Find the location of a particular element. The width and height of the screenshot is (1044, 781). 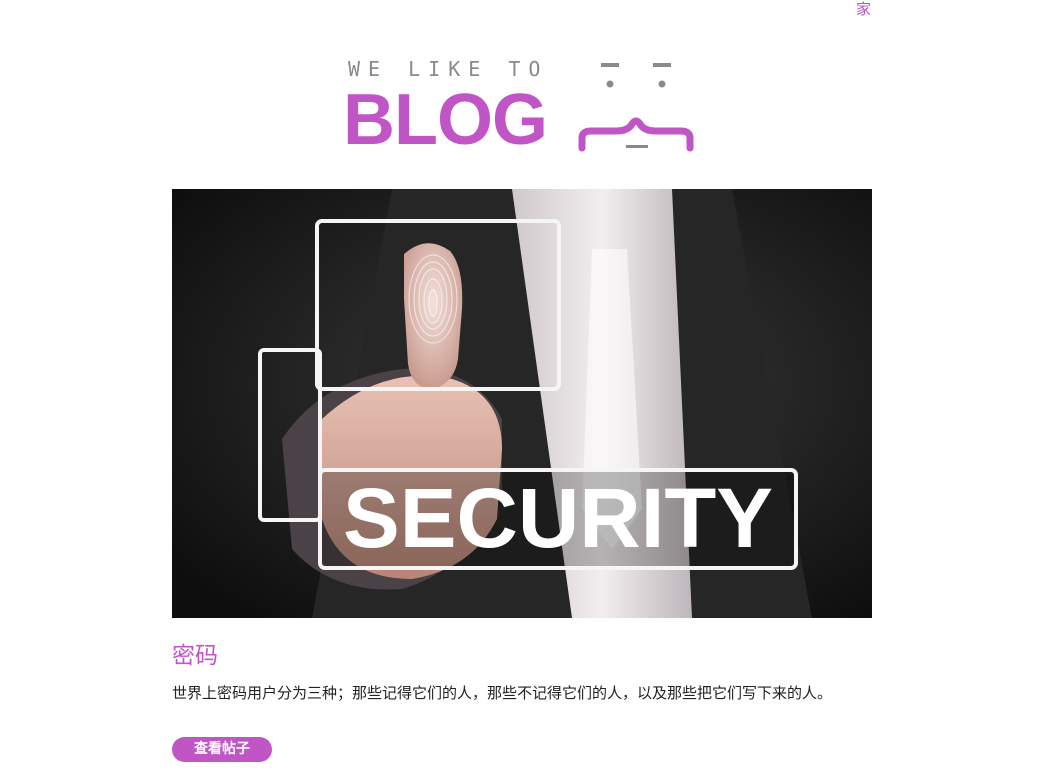

hero-image-text: SECURITY is located at coordinates (558, 518).